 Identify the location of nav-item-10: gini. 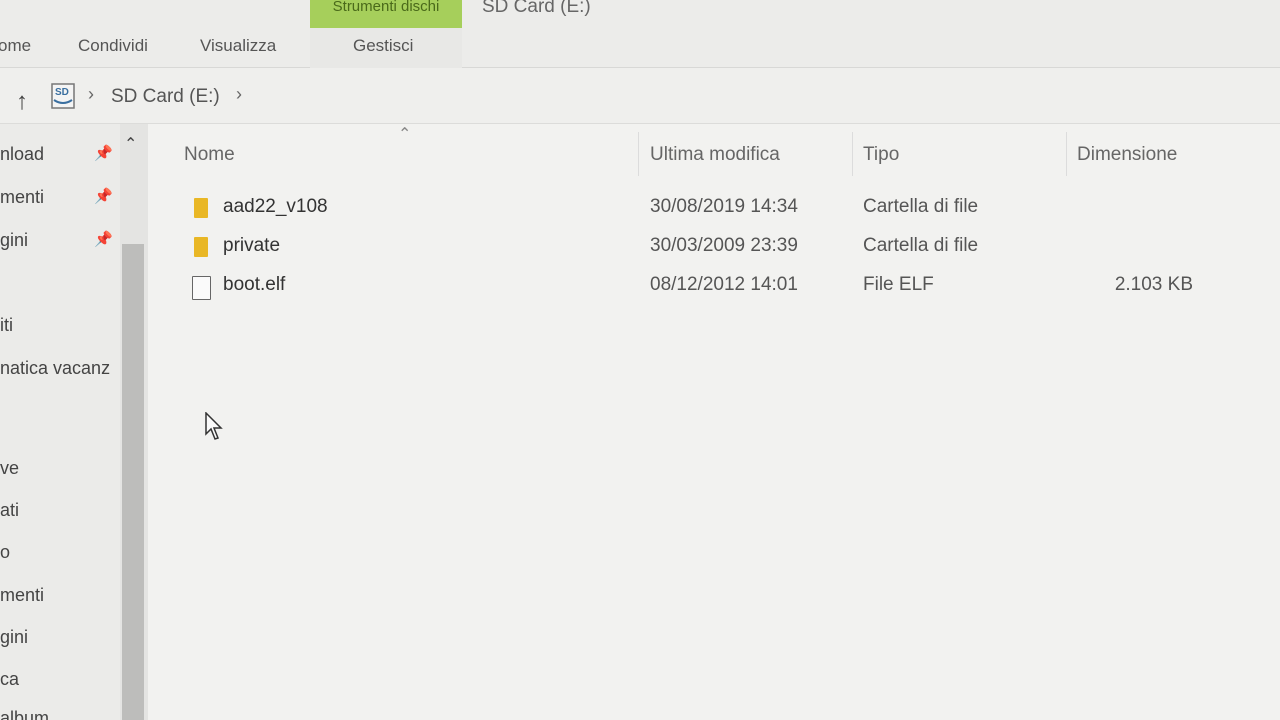
(14, 637).